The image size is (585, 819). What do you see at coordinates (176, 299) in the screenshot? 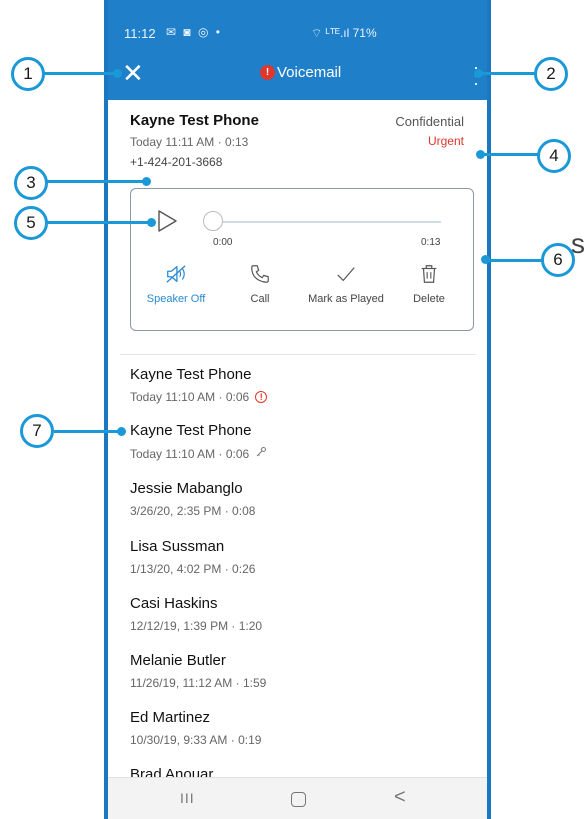
I see `speaker-off-label: Speaker Off` at bounding box center [176, 299].